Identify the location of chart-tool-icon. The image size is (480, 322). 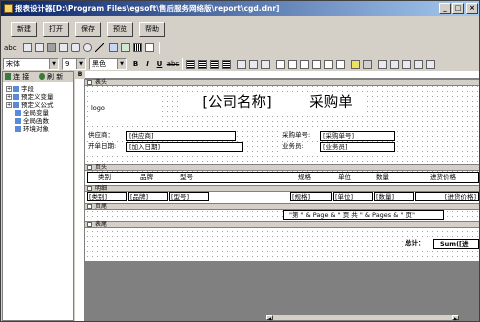
(125, 47).